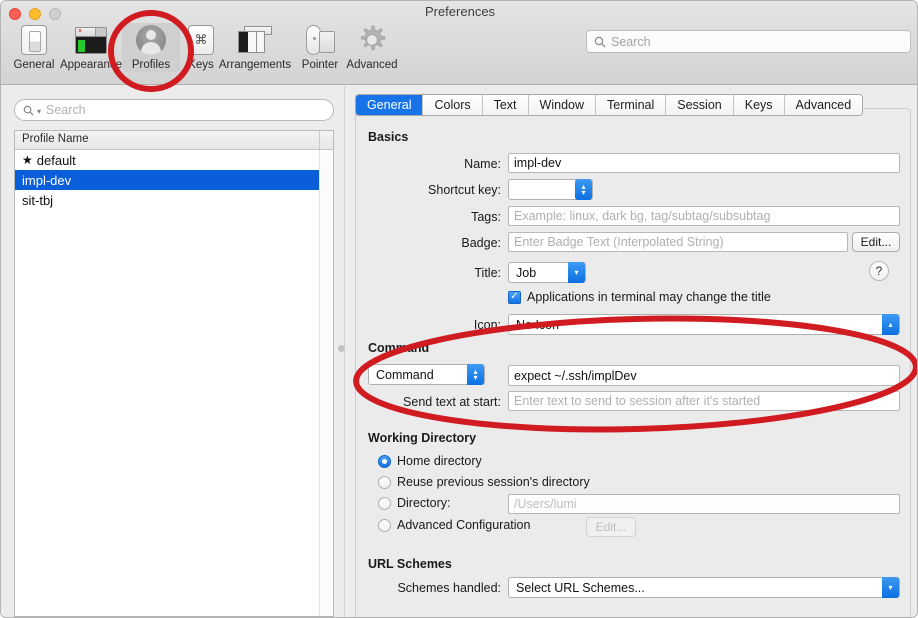 This screenshot has height=618, width=918. I want to click on command-input: expect ~/.ssh/implDev, so click(704, 375).